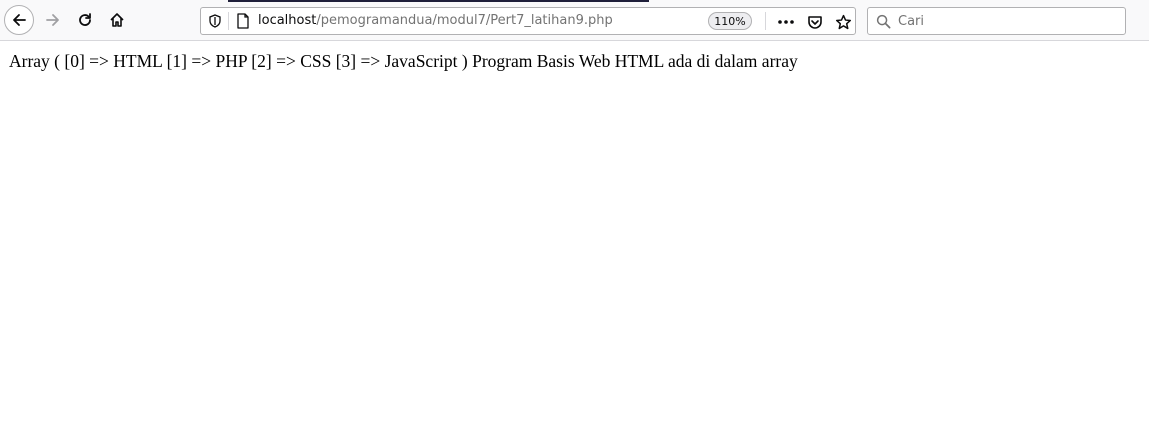 The height and width of the screenshot is (441, 1149). I want to click on page-icon, so click(243, 21).